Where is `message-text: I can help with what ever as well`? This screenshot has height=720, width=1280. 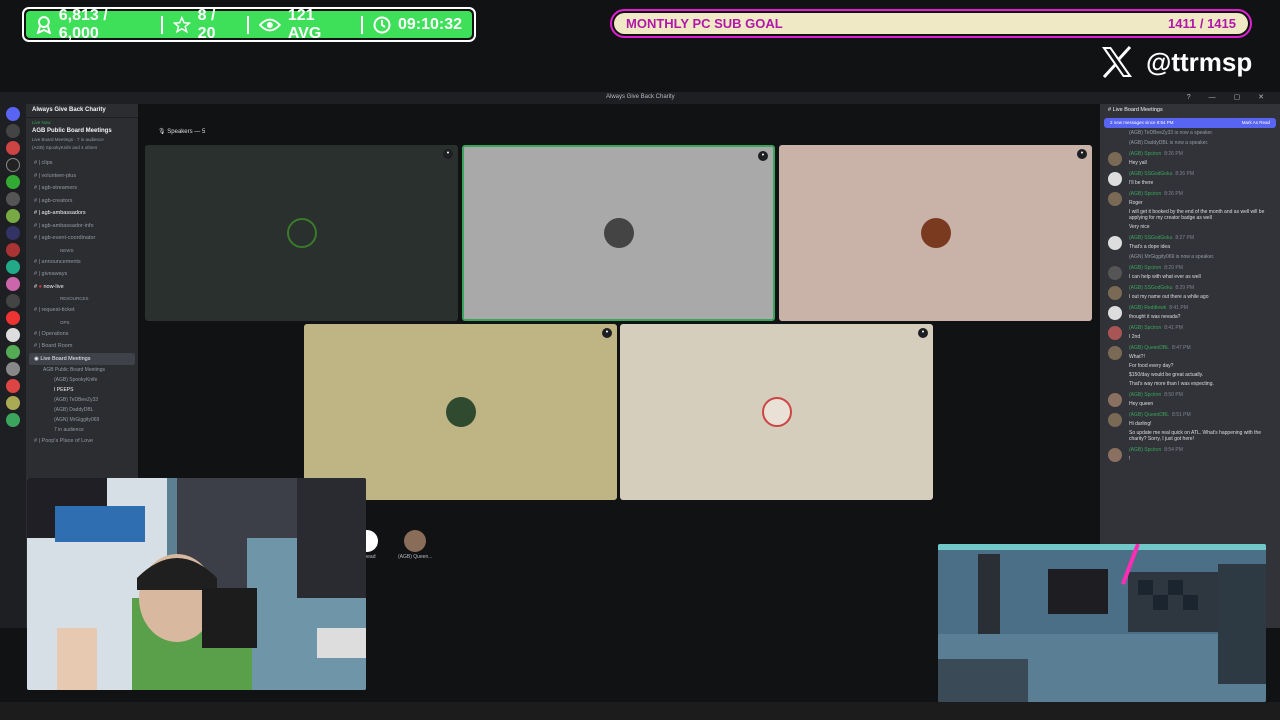 message-text: I can help with what ever as well is located at coordinates (1165, 277).